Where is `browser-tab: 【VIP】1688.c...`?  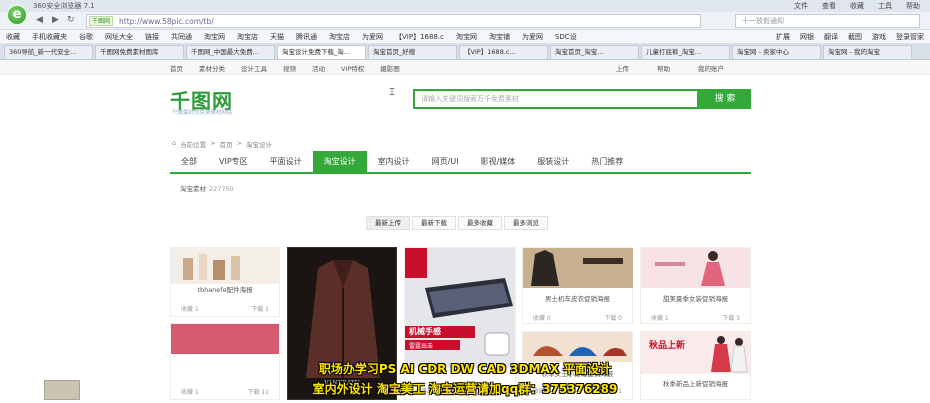
browser-tab: 【VIP】1688.c... is located at coordinates (503, 52).